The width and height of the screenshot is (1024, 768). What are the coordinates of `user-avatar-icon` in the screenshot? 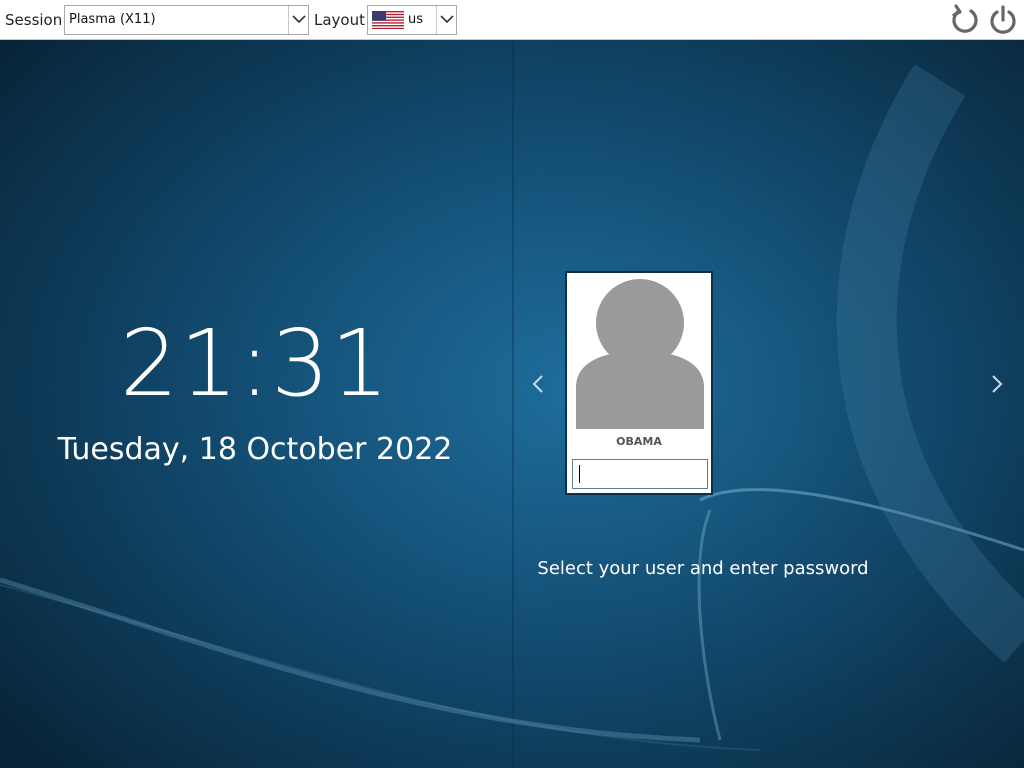 It's located at (640, 354).